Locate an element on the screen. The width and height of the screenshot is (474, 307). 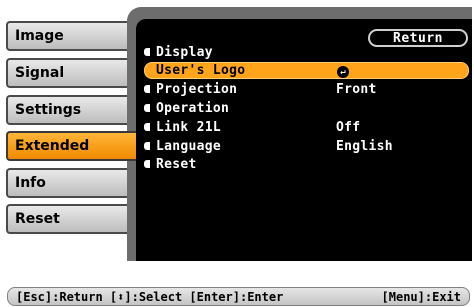
enter-icon: ↵ is located at coordinates (343, 70).